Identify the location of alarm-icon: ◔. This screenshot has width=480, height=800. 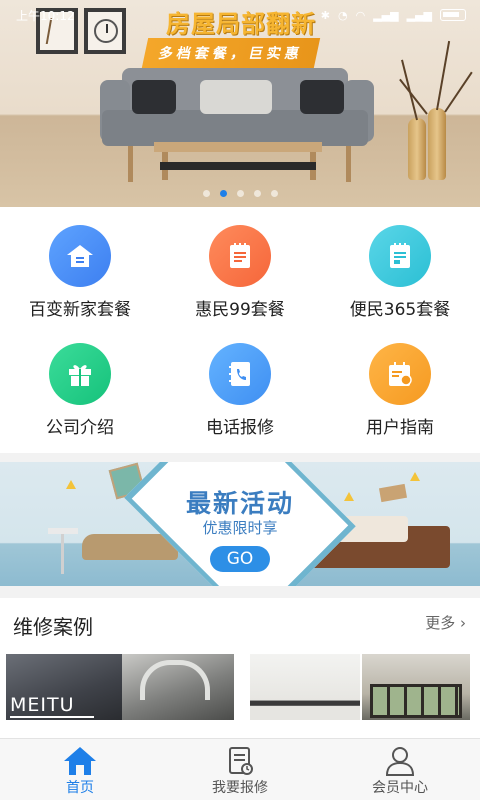
(343, 15).